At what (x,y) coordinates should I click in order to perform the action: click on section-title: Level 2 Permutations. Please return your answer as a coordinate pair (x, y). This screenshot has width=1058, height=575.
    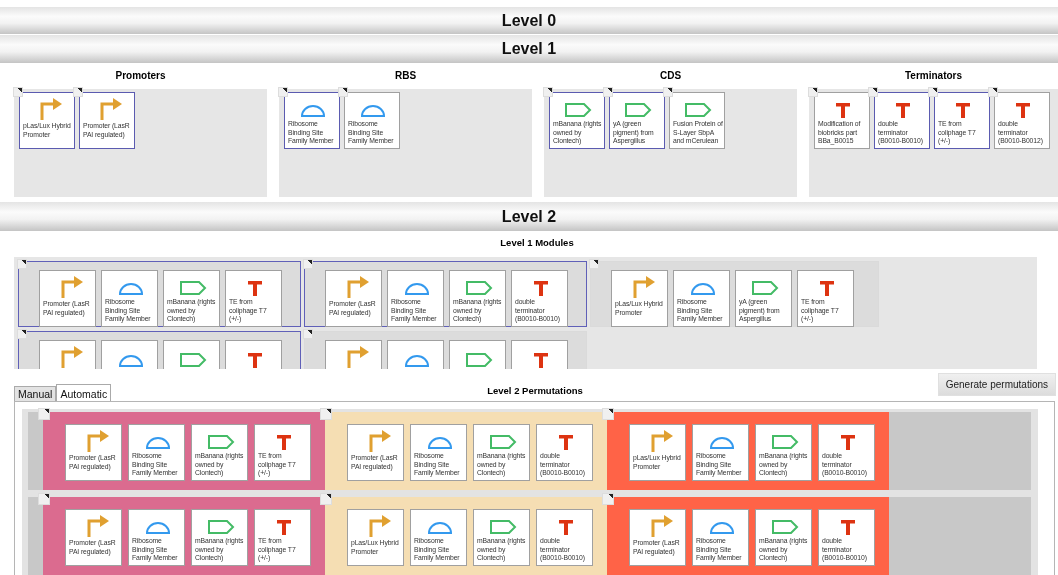
    Looking at the image, I should click on (535, 389).